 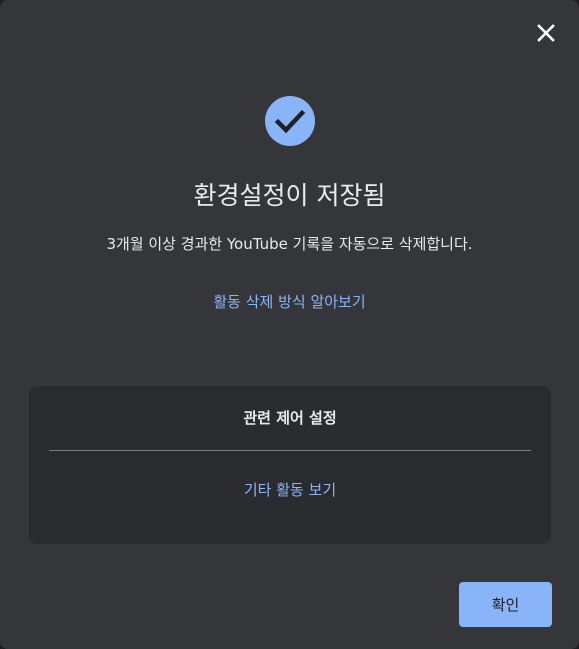 What do you see at coordinates (290, 418) in the screenshot?
I see `related-controls-title: 관련 제어 설정` at bounding box center [290, 418].